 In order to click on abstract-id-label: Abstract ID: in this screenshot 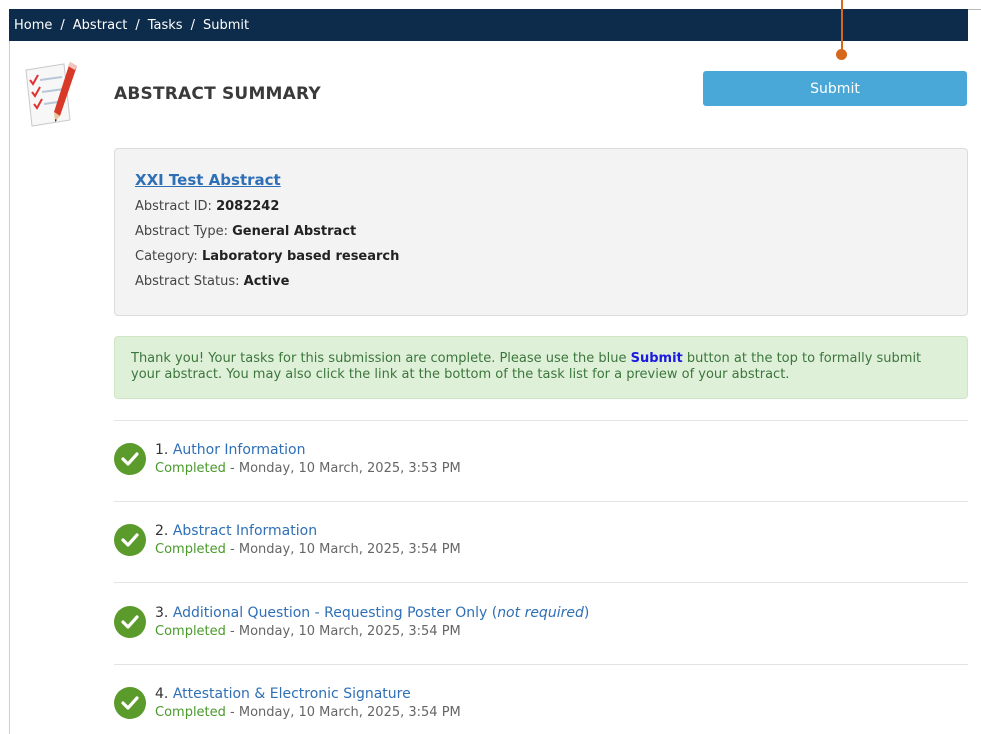, I will do `click(173, 206)`.